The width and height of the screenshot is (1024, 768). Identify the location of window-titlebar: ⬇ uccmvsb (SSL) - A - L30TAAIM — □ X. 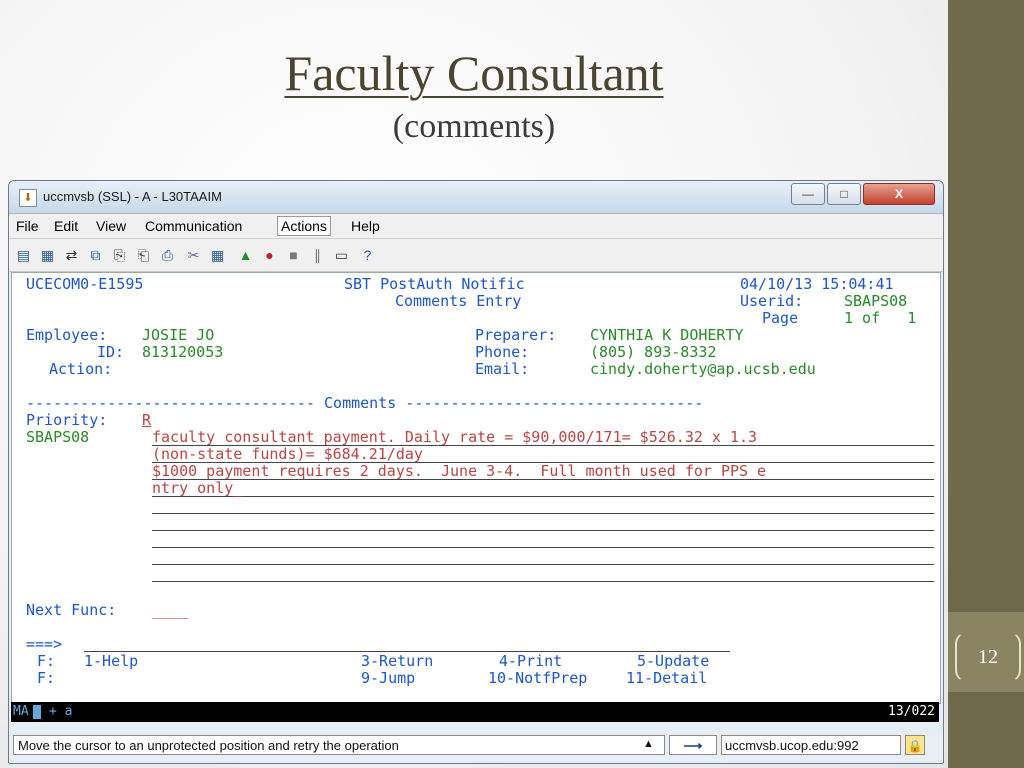
(476, 197).